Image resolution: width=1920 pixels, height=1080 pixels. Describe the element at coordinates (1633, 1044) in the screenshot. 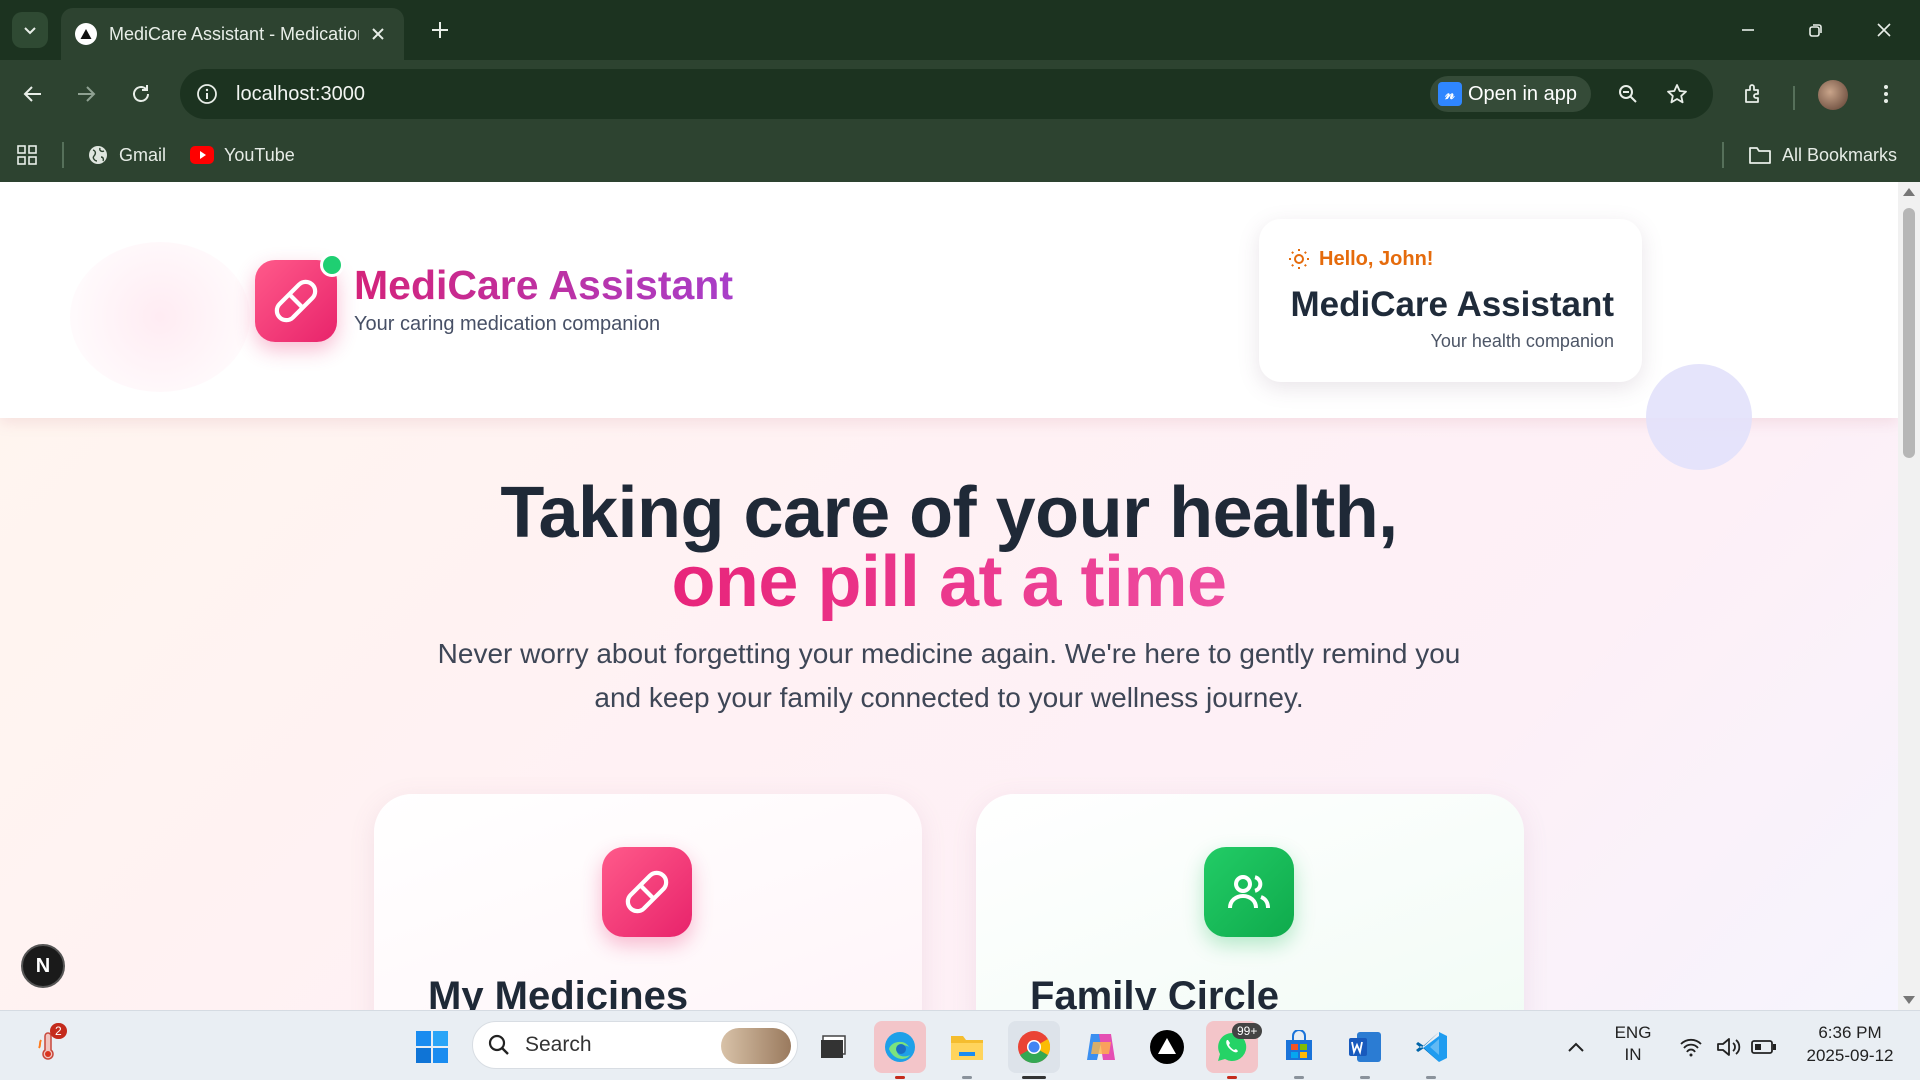

I see `language-indicator: ENG IN` at that location.